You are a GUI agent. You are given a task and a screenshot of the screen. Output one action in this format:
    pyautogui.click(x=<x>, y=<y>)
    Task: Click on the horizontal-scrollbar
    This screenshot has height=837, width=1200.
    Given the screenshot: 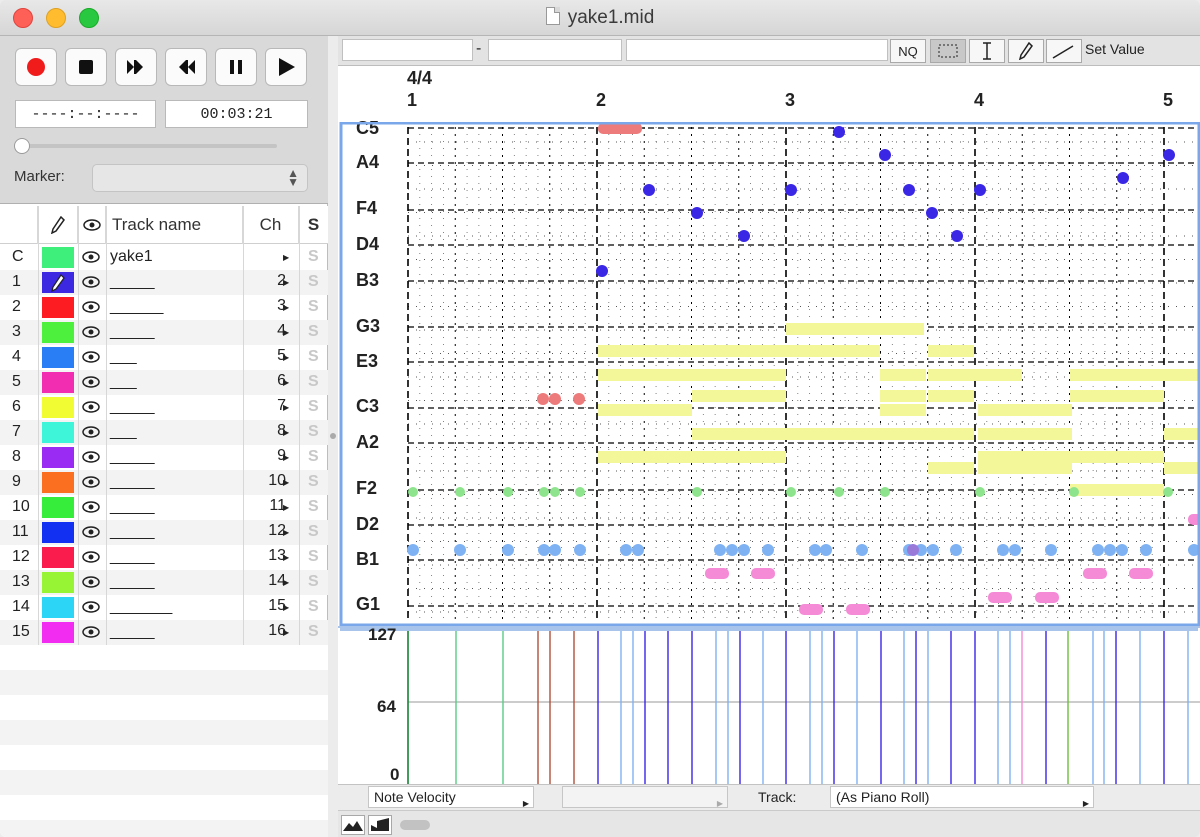 What is the action you would take?
    pyautogui.click(x=769, y=823)
    